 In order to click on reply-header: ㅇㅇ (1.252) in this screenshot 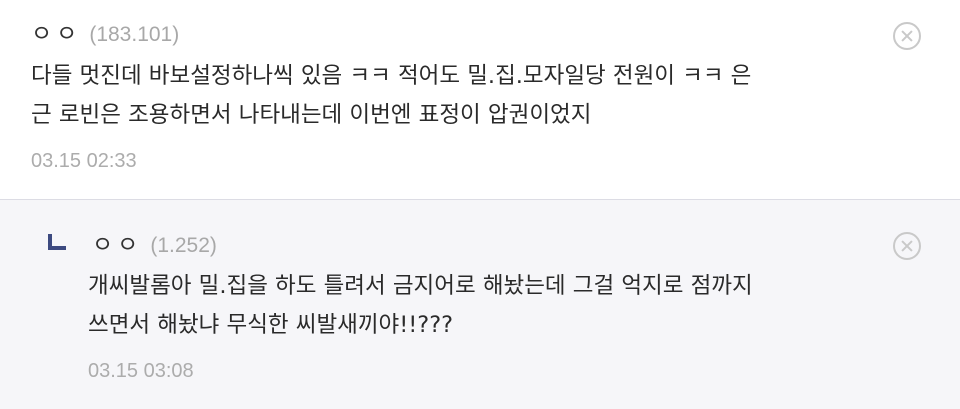, I will do `click(132, 242)`.